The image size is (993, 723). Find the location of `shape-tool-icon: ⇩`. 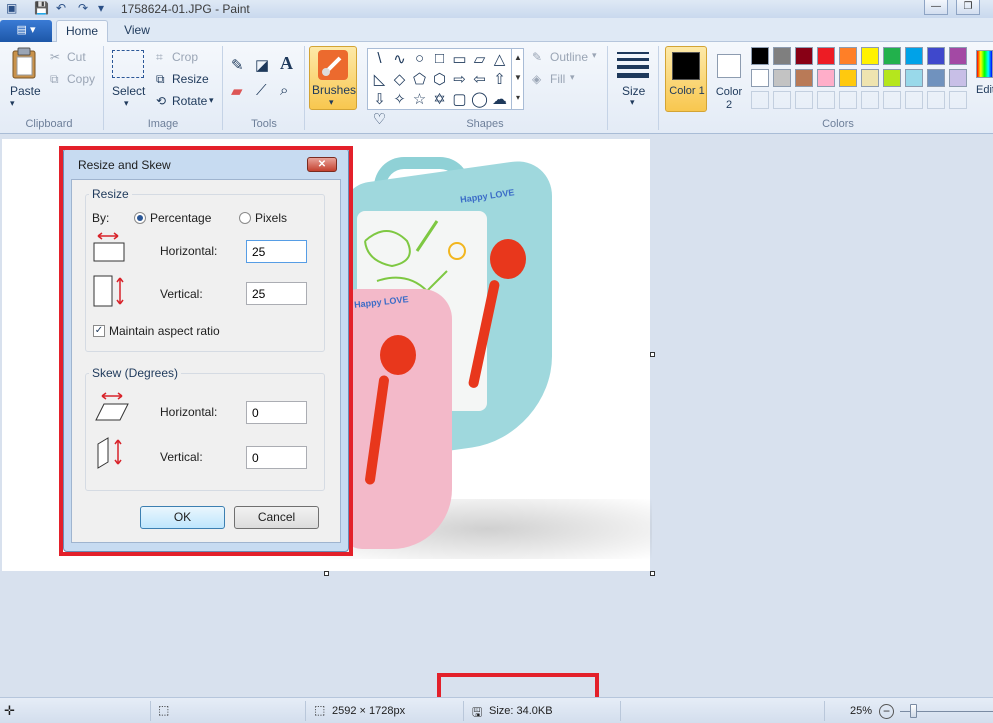

shape-tool-icon: ⇩ is located at coordinates (379, 99).